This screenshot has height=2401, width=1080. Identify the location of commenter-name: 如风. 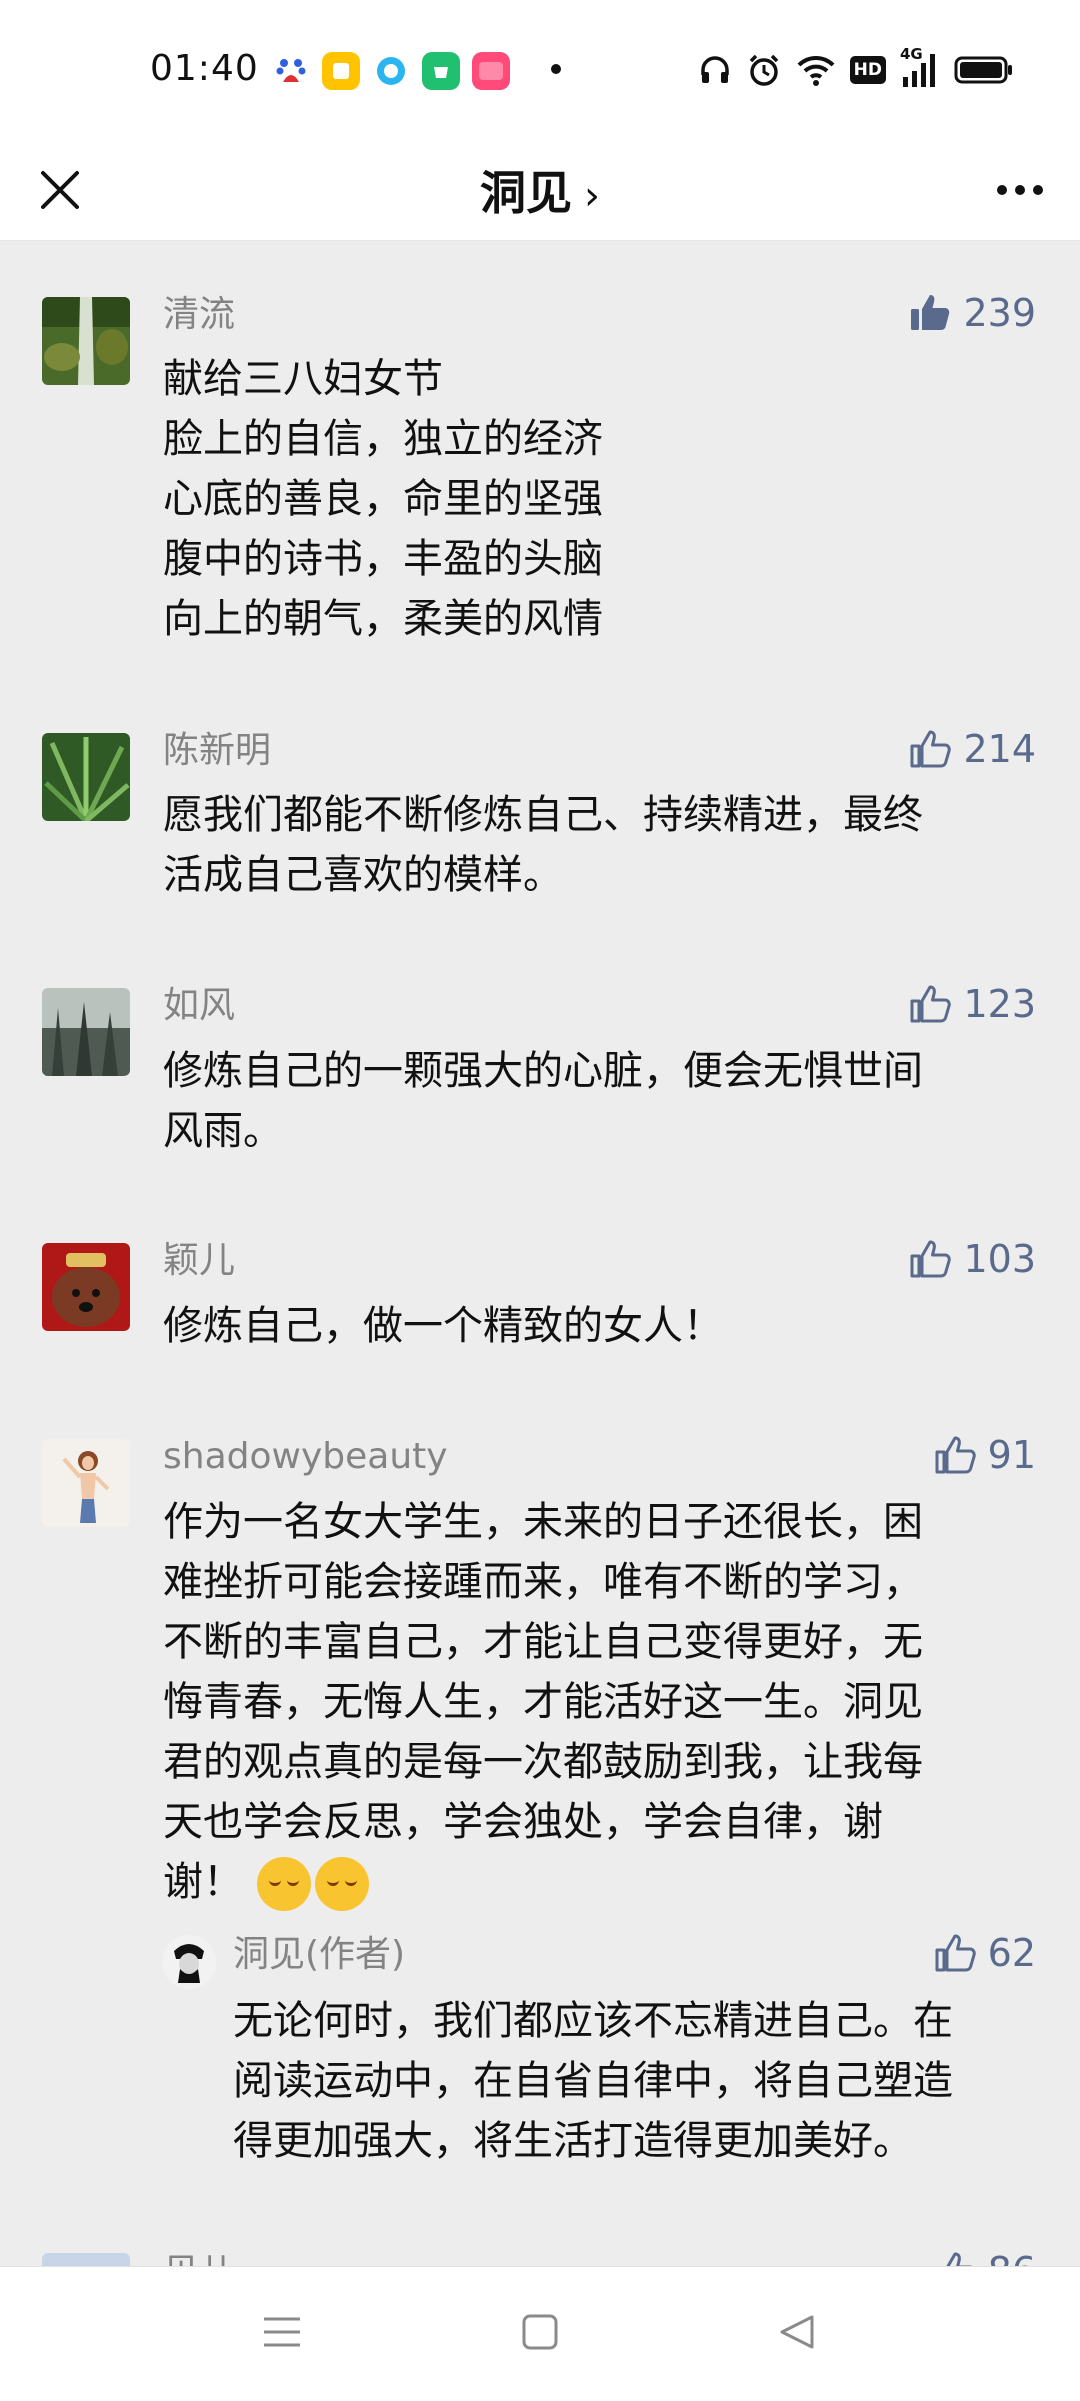
(199, 1006).